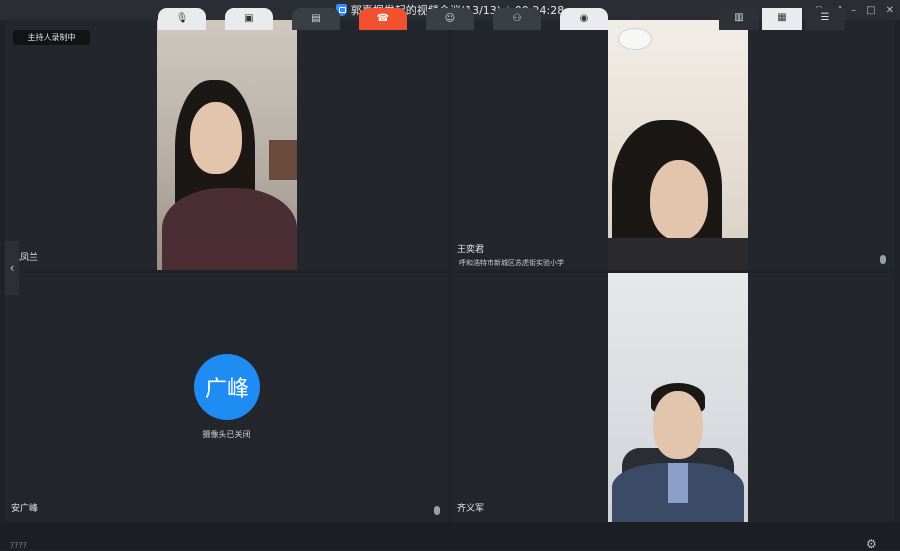 This screenshot has width=900, height=551. Describe the element at coordinates (635, 39) in the screenshot. I see `ceiling-lamp` at that location.